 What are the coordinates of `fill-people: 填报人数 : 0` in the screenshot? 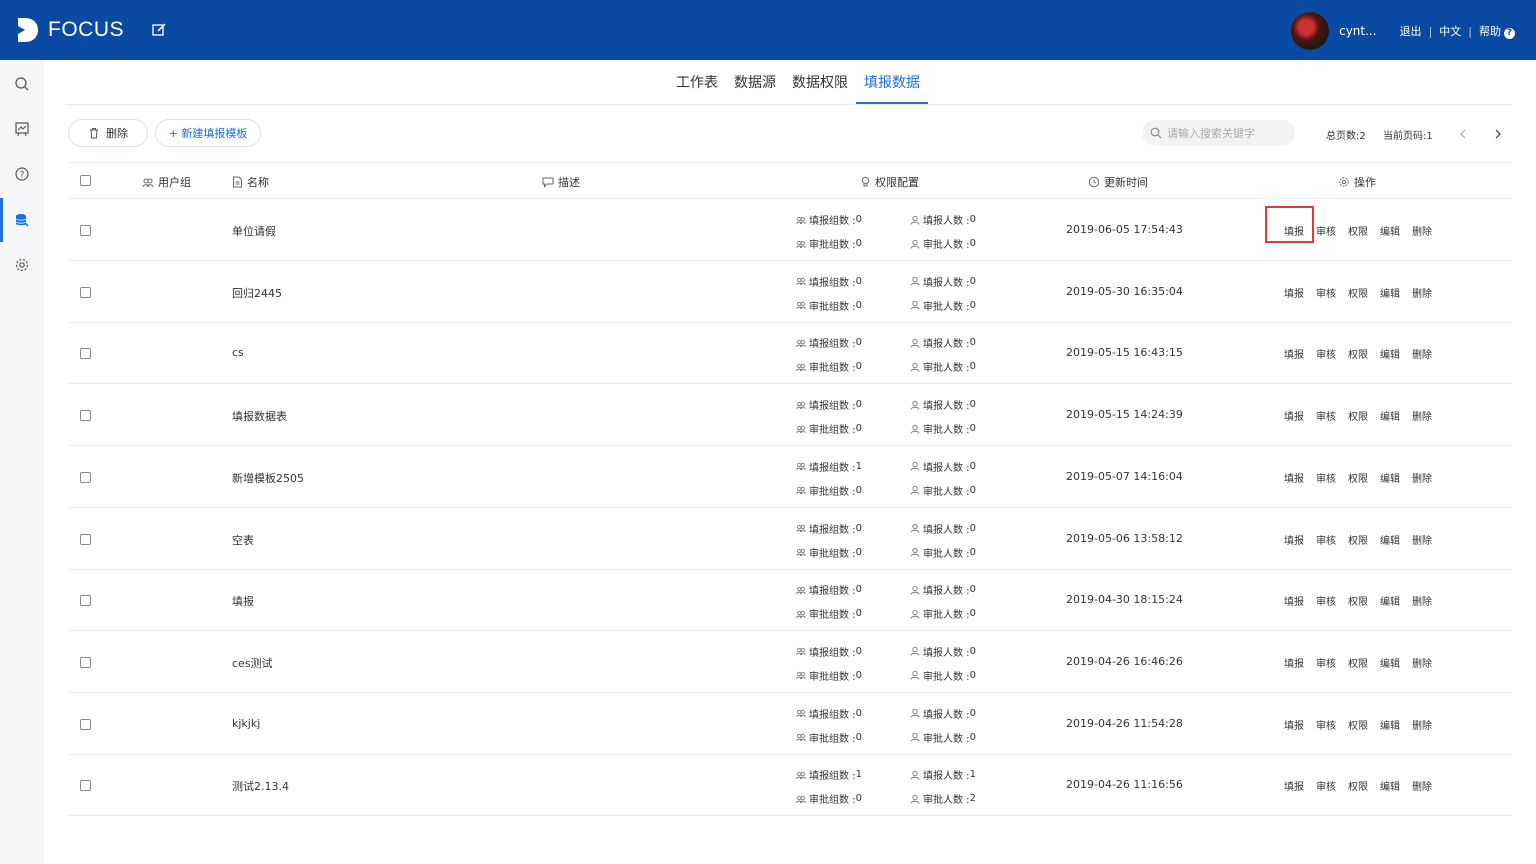 It's located at (943, 219).